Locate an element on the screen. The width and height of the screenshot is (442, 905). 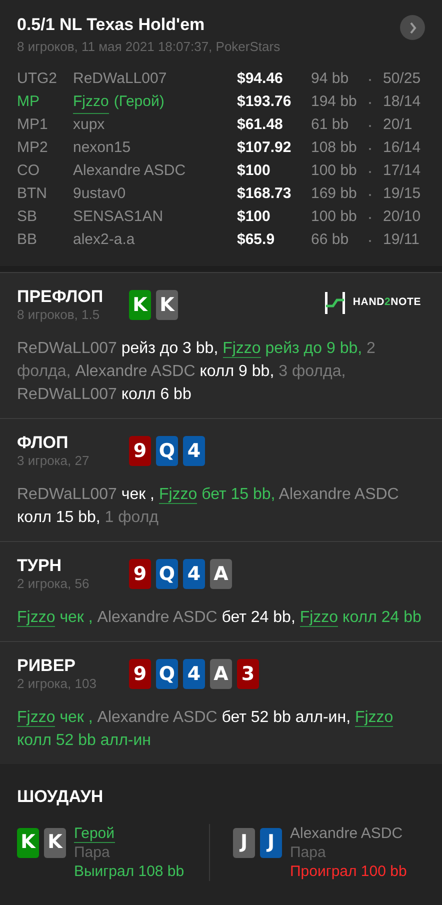
street-info: 2 игрока, 56 is located at coordinates (53, 584).